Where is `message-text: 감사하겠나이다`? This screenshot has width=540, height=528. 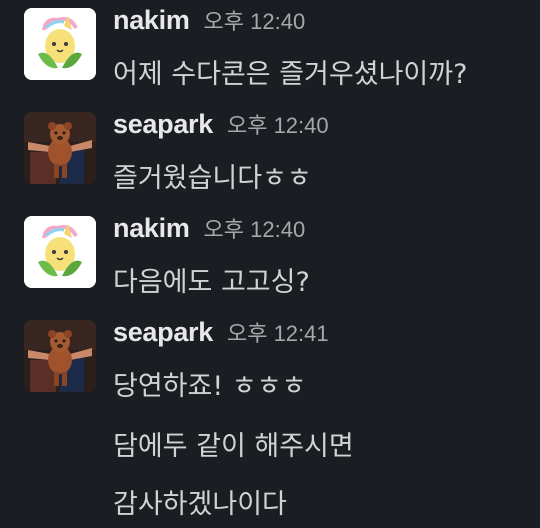 message-text: 감사하겠나이다 is located at coordinates (200, 504).